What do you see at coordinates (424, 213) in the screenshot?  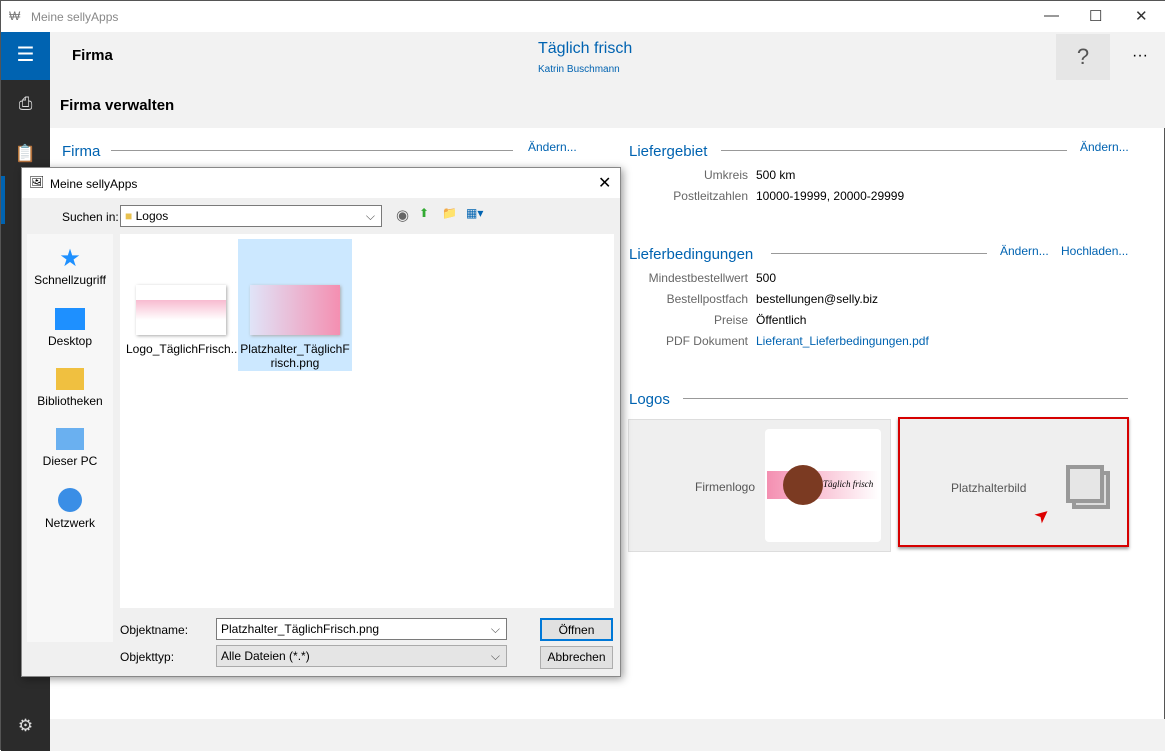 I see `up-folder-icon: ⬆` at bounding box center [424, 213].